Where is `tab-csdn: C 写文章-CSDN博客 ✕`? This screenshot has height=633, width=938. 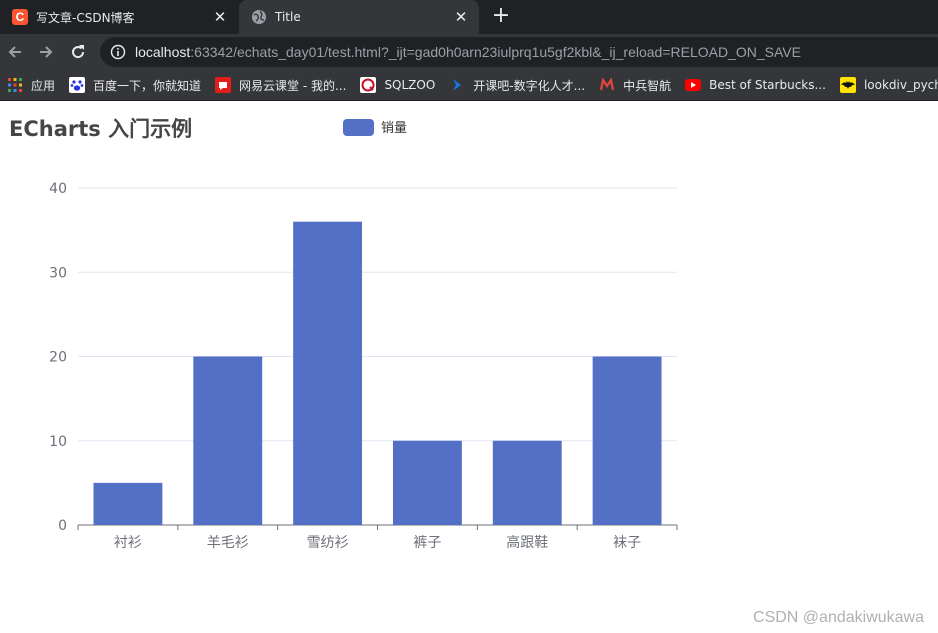
tab-csdn: C 写文章-CSDN博客 ✕ is located at coordinates (119, 17).